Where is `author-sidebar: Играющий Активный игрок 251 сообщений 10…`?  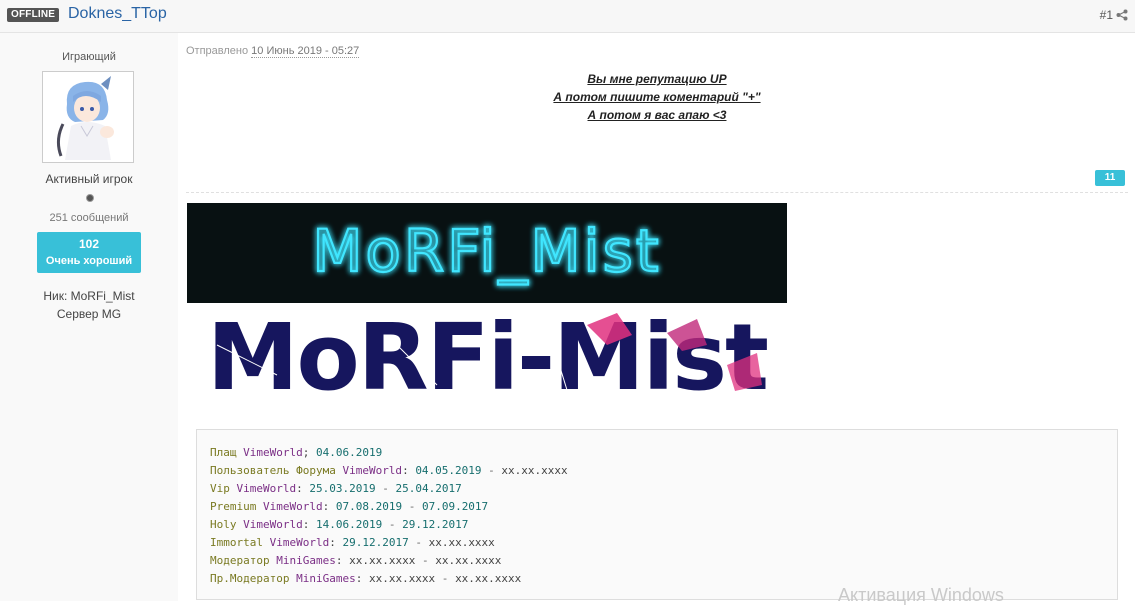
author-sidebar: Играющий Активный игрок 251 сообщений 10… is located at coordinates (89, 317).